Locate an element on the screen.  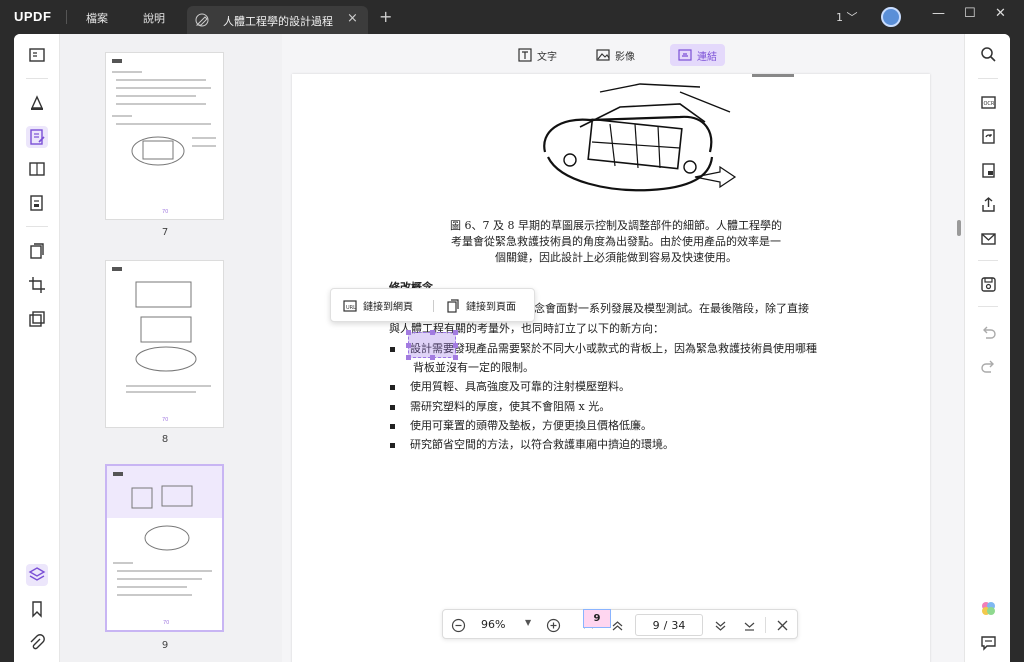
thumb-footer: 70 is located at coordinates (166, 623).